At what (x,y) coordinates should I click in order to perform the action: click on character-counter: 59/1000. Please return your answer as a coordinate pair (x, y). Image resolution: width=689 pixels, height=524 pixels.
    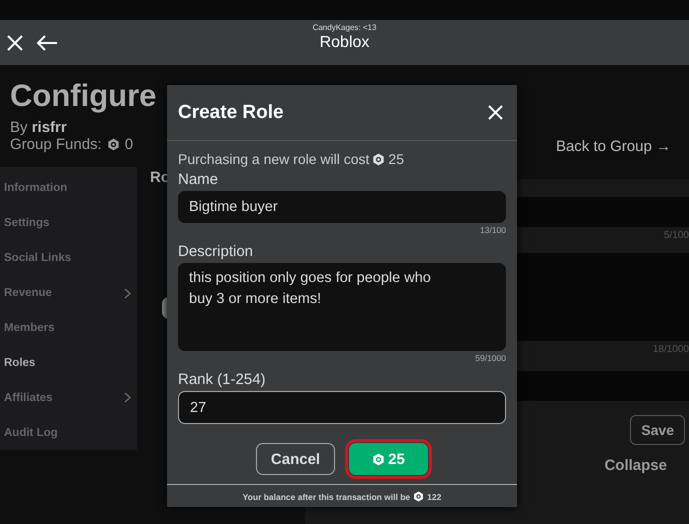
    Looking at the image, I should click on (490, 358).